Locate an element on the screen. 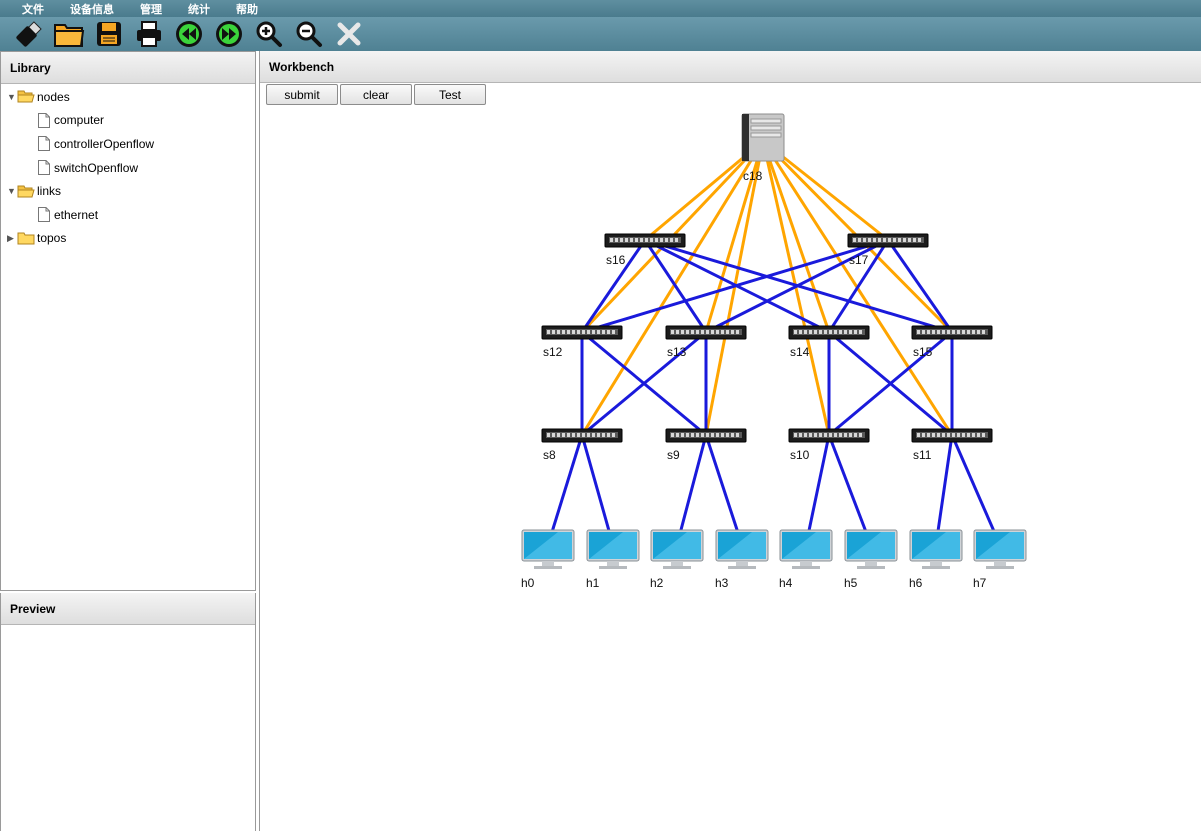 The width and height of the screenshot is (1201, 831). switch-s11: s11 is located at coordinates (952, 445).